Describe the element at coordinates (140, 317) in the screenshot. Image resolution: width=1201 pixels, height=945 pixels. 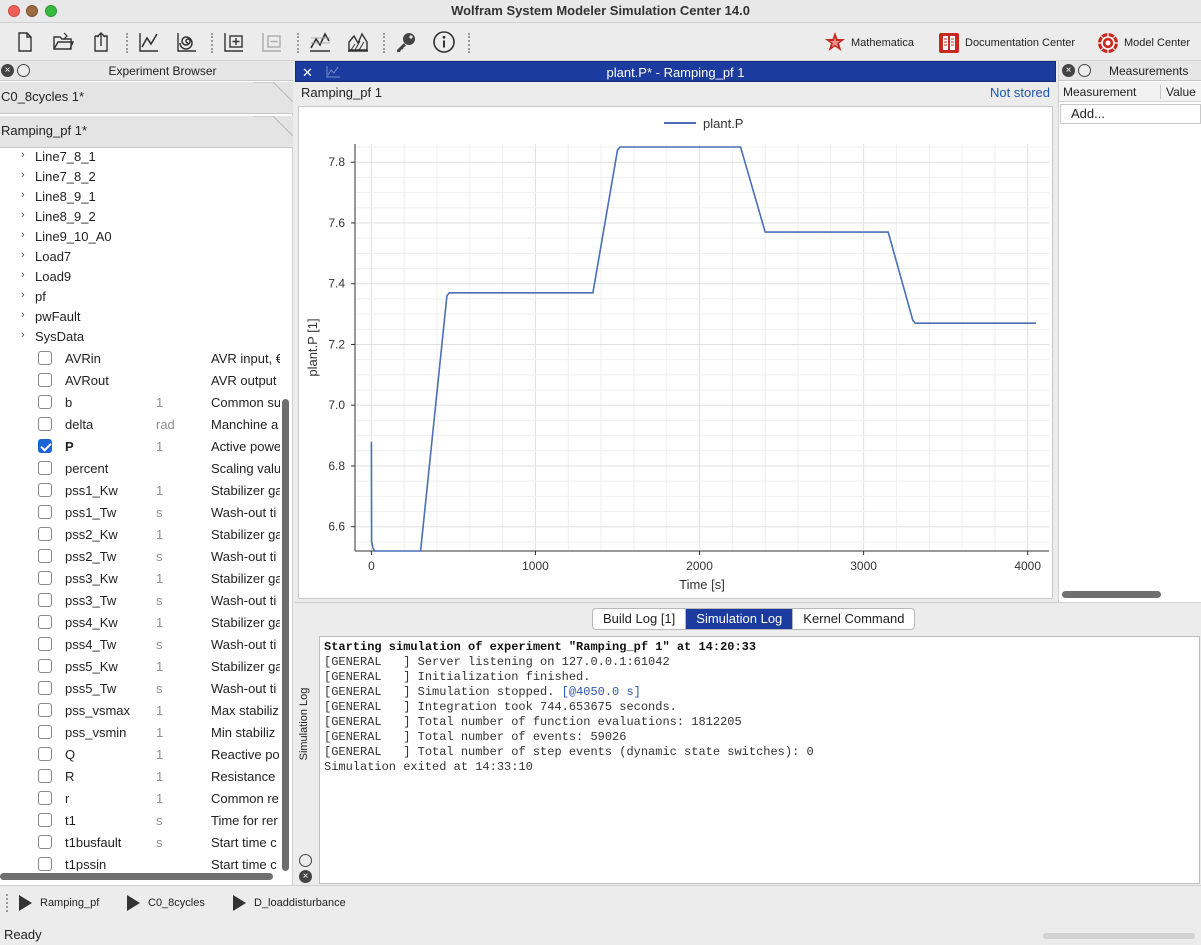
I see `tree-node: › pwFault` at that location.